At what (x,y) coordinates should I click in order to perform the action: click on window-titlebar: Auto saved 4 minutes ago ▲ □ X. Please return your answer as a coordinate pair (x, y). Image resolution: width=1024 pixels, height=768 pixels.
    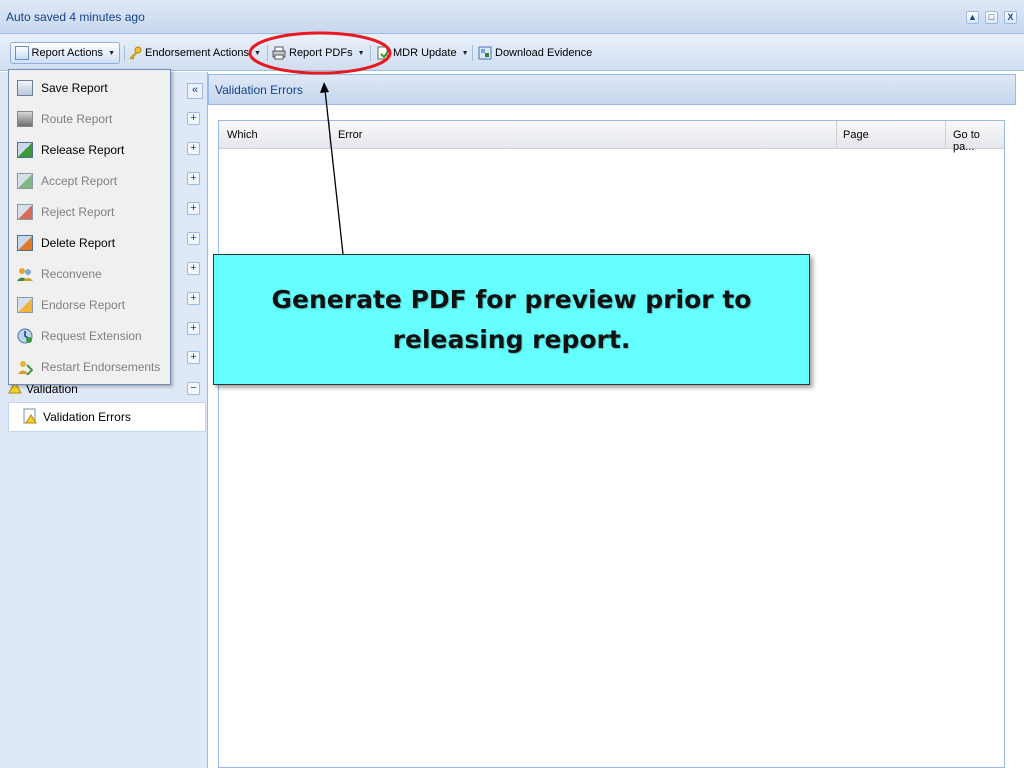
    Looking at the image, I should click on (512, 17).